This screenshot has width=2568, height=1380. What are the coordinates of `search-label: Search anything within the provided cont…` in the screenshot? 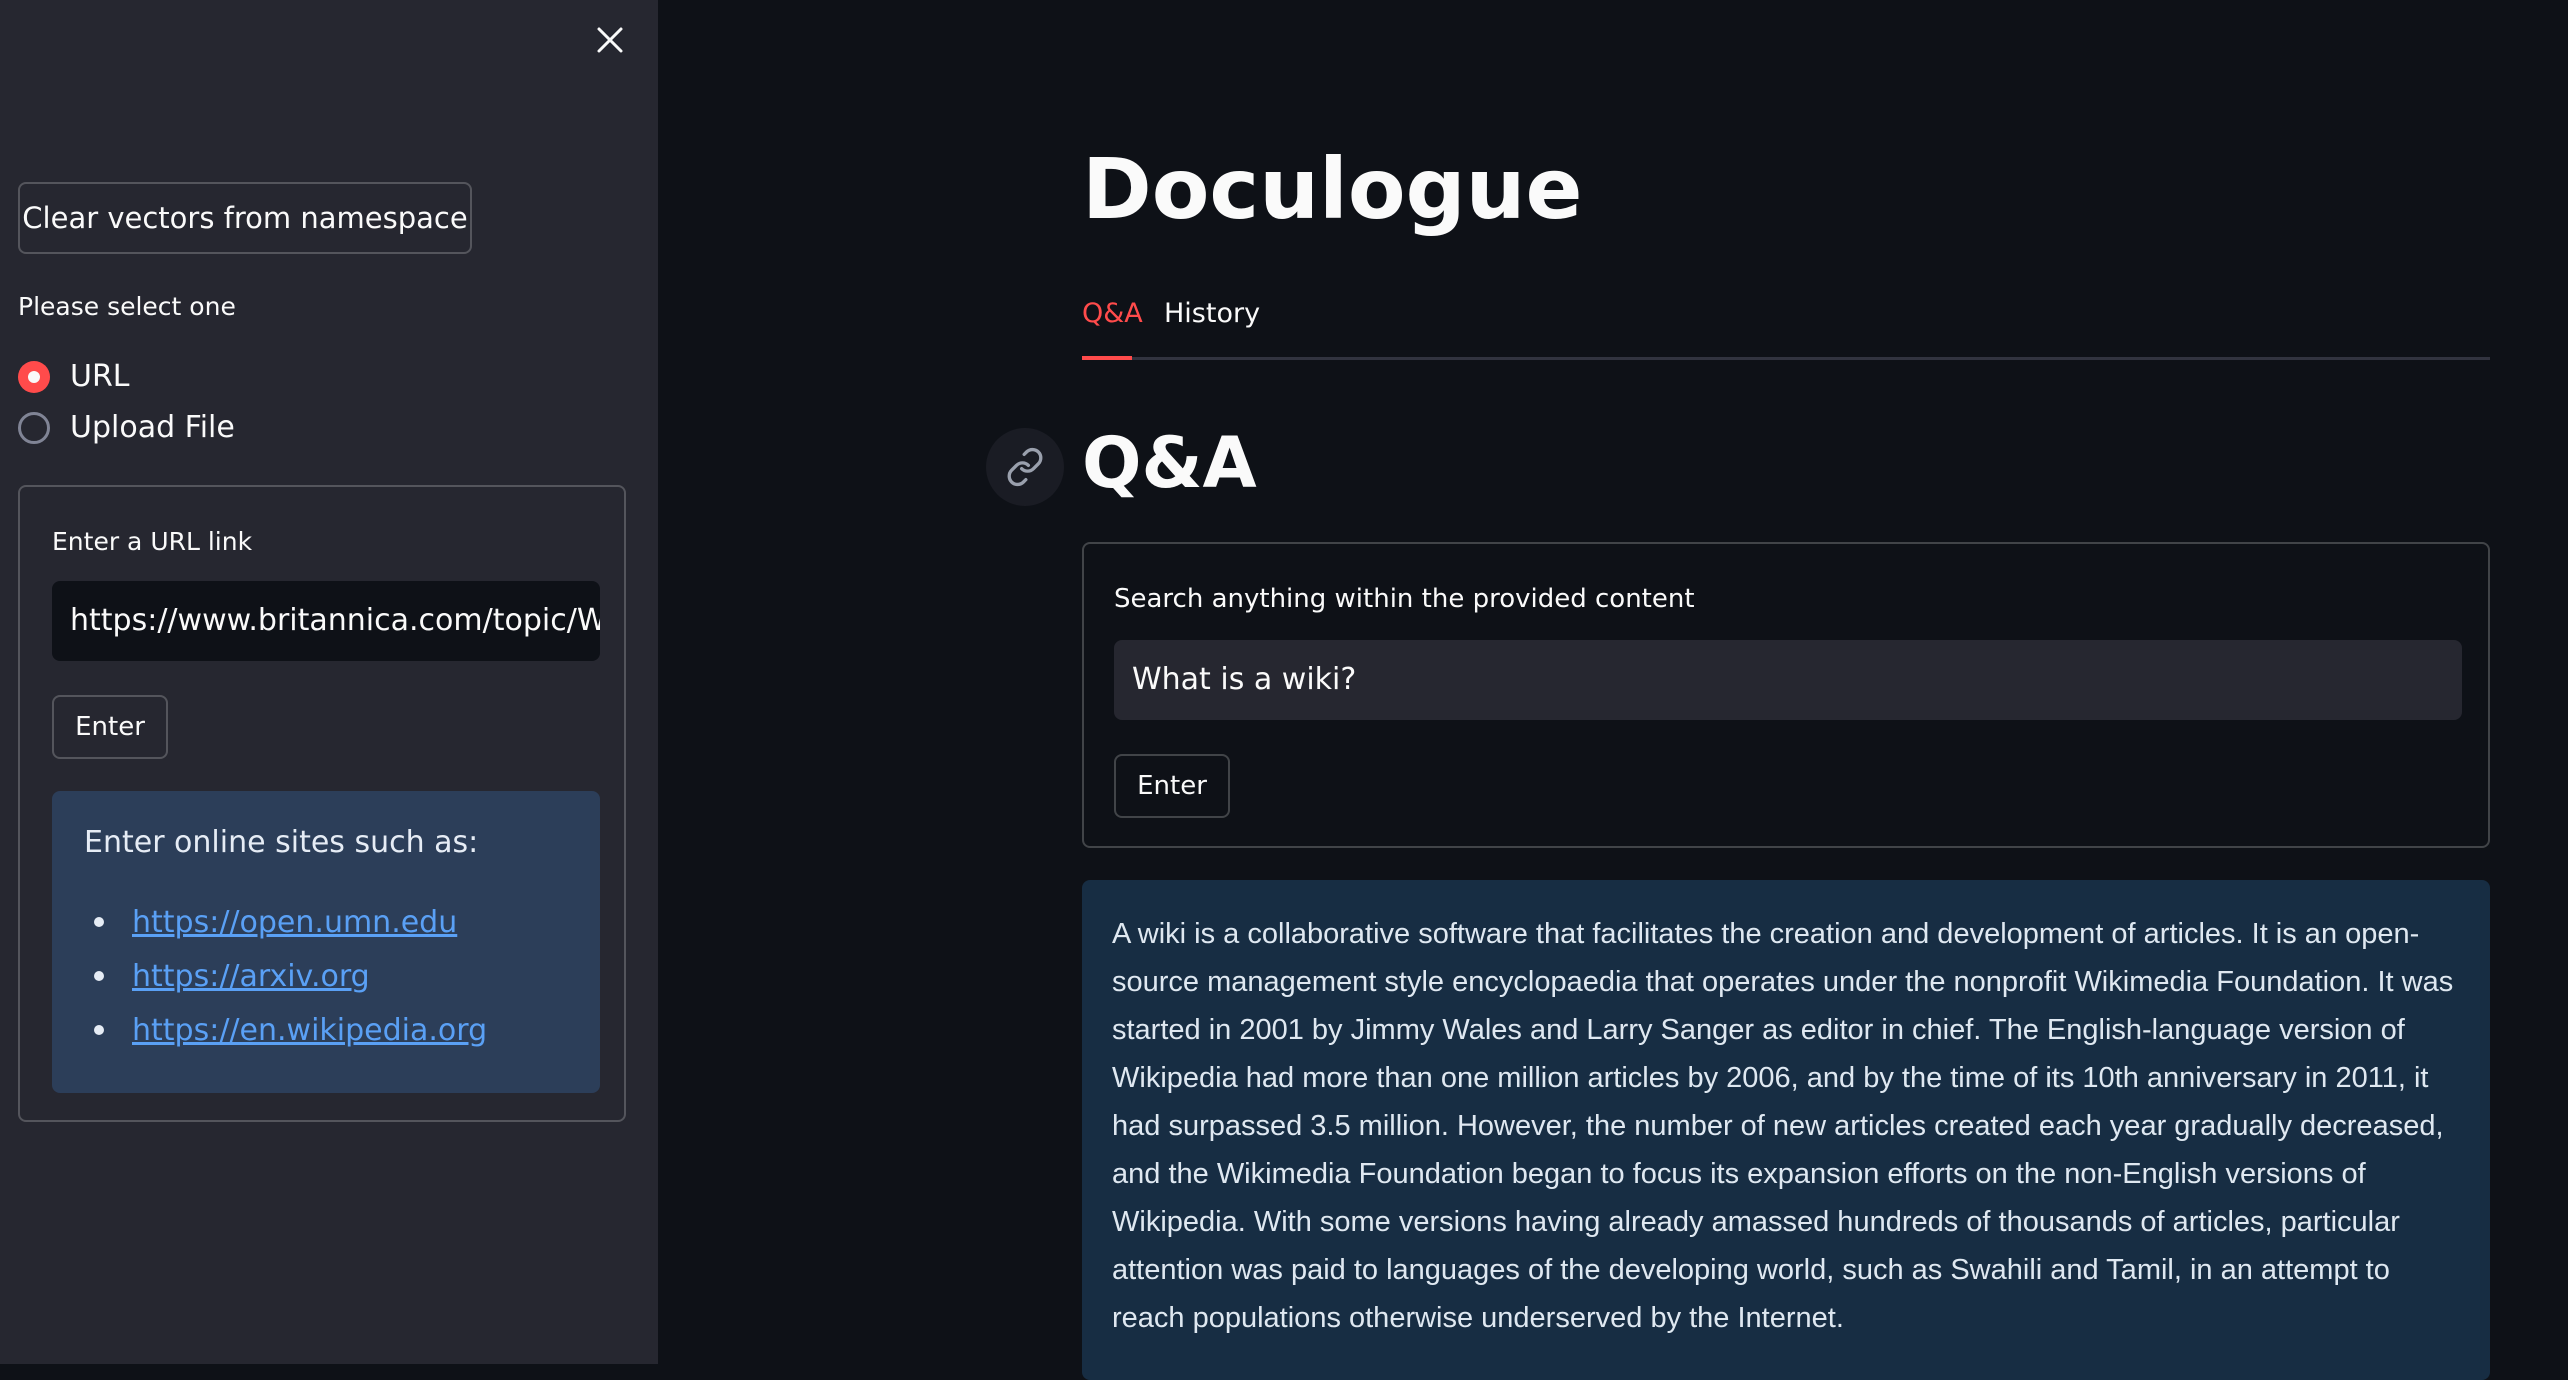 It's located at (1404, 599).